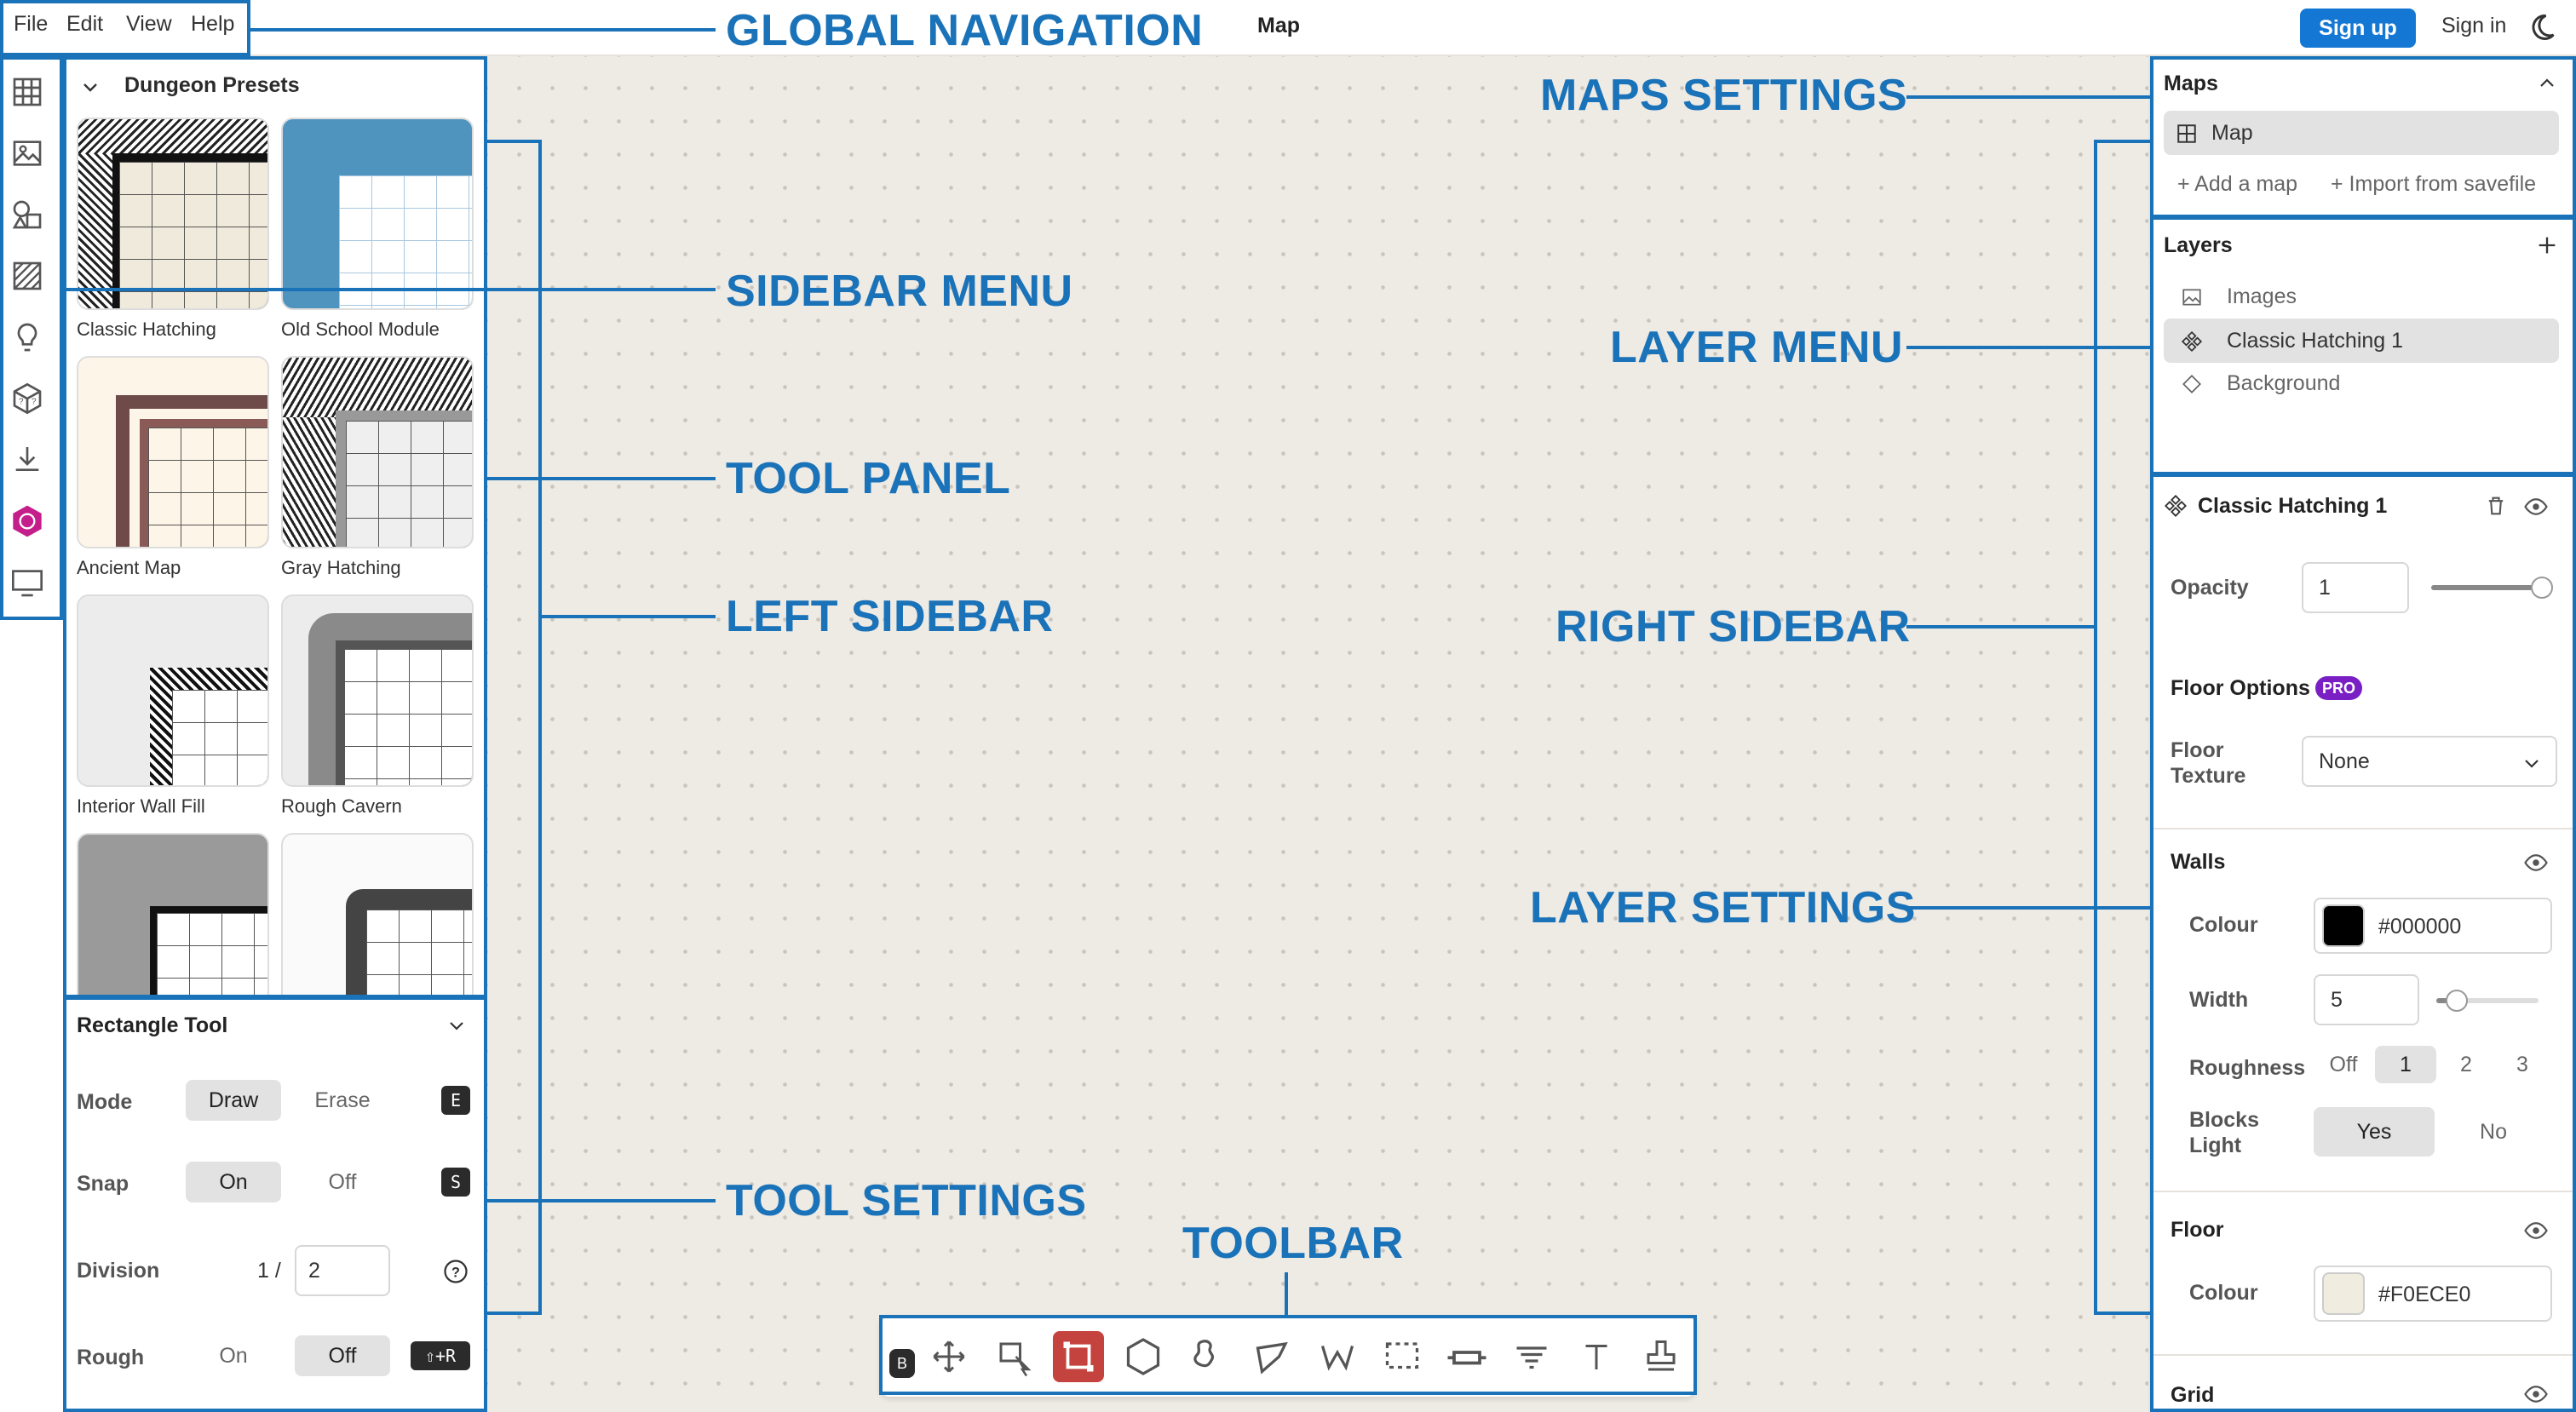 The height and width of the screenshot is (1412, 2576). I want to click on layer-menu-outline, so click(2363, 345).